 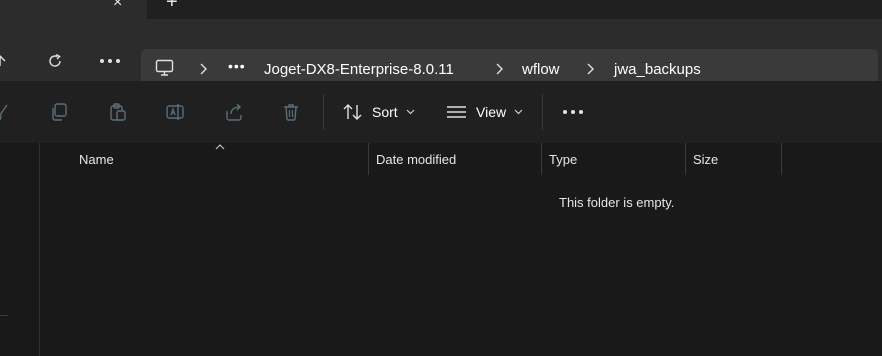 I want to click on close-tab-icon: ×, so click(x=117, y=6).